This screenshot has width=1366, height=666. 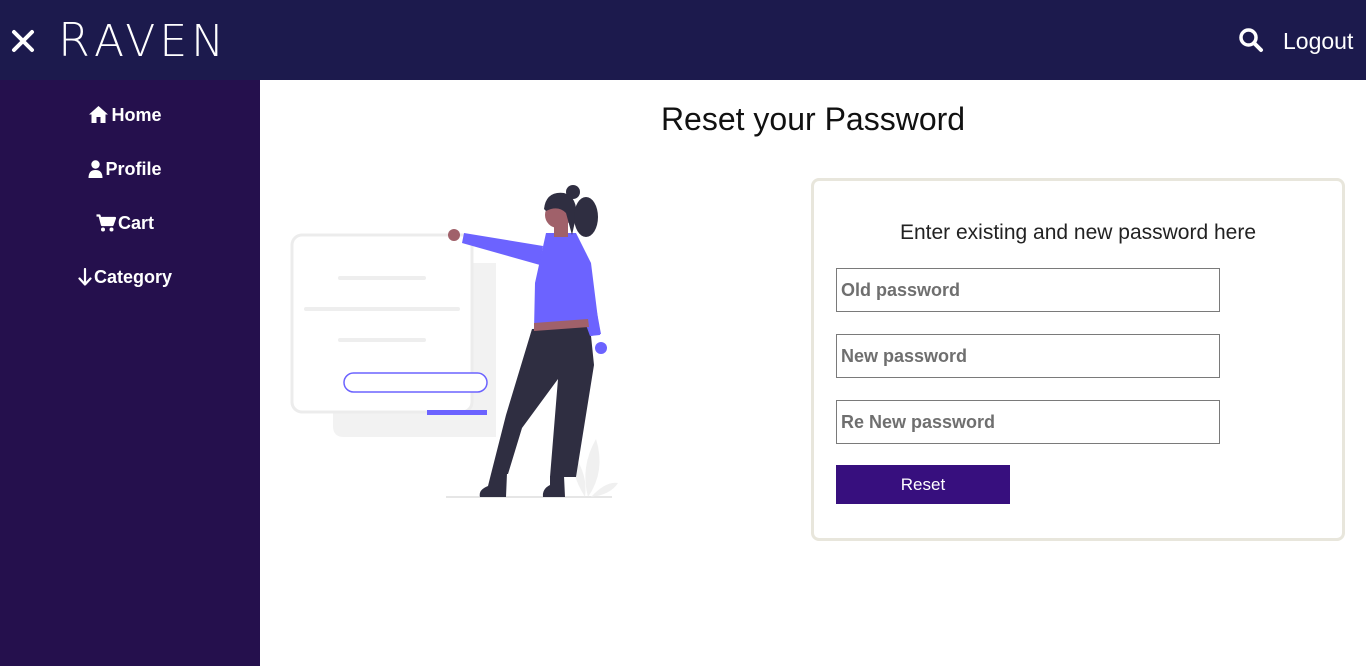 I want to click on home-icon, so click(x=99, y=114).